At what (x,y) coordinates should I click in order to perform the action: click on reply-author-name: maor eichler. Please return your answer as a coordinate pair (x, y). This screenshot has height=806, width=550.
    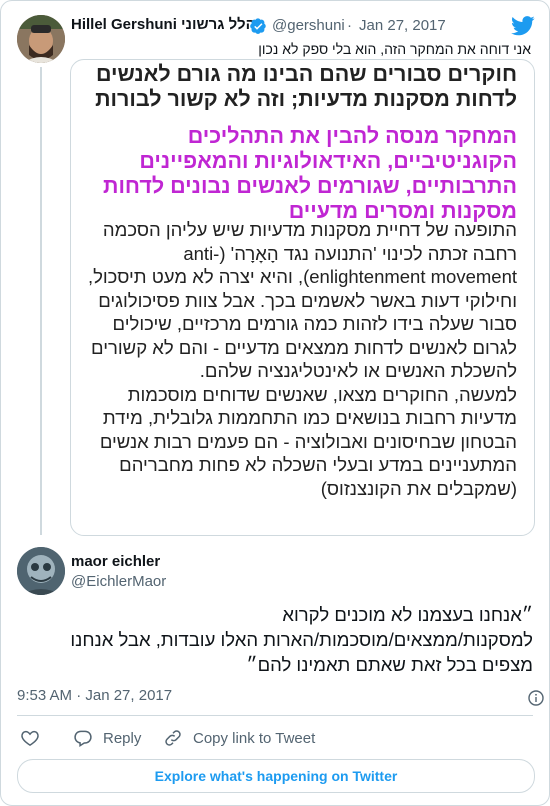
    Looking at the image, I should click on (115, 561).